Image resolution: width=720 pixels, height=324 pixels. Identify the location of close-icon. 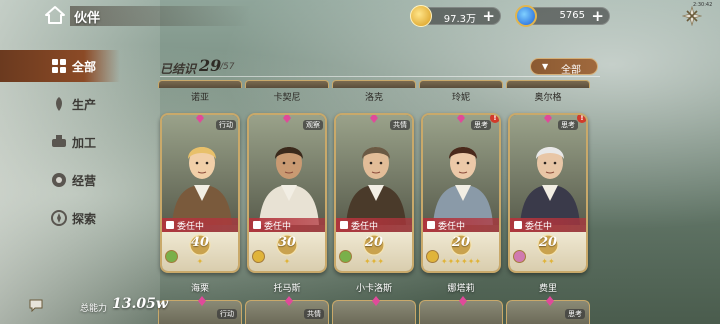
(692, 16).